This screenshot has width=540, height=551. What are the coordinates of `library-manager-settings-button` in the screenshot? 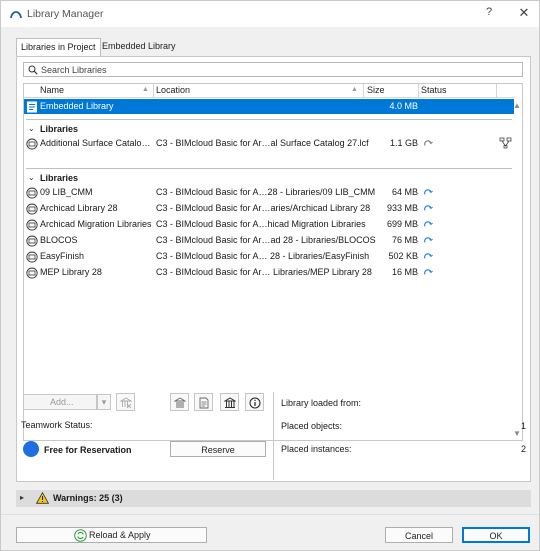 It's located at (229, 402).